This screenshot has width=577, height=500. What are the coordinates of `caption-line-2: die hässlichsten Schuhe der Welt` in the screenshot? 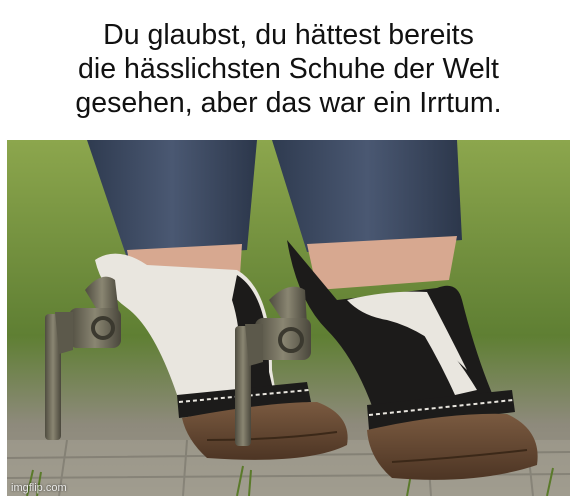 It's located at (288, 69).